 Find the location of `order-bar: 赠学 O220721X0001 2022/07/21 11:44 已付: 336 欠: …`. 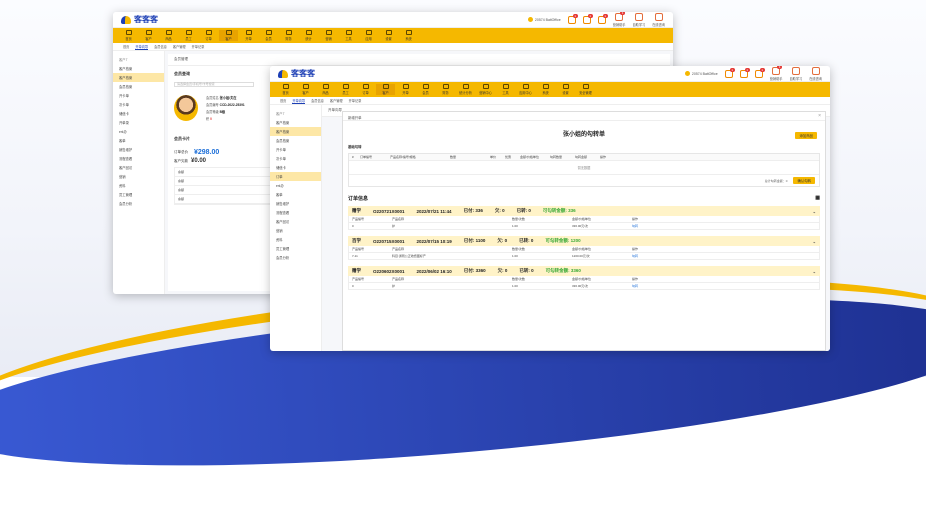

order-bar: 赠学 O220721X0001 2022/07/21 11:44 已付: 336 欠: … is located at coordinates (584, 211).